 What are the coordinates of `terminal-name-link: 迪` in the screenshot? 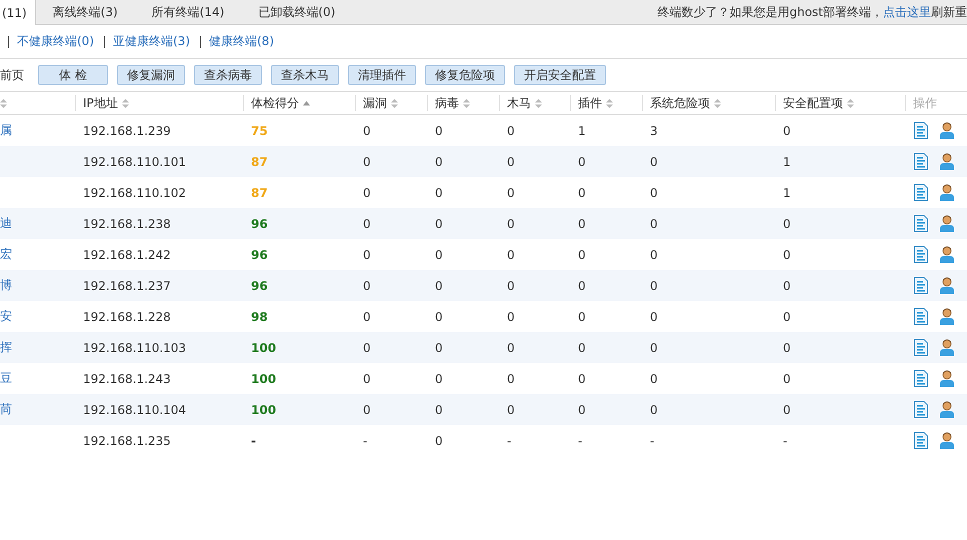 It's located at (6, 223).